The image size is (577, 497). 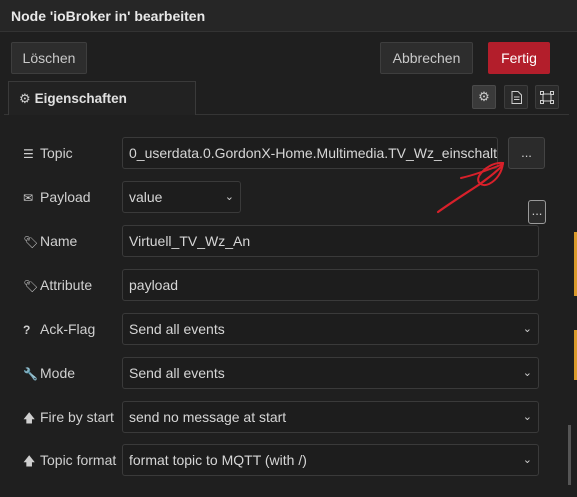 What do you see at coordinates (69, 462) in the screenshot?
I see `topicformat-label: 🡅 Topic format` at bounding box center [69, 462].